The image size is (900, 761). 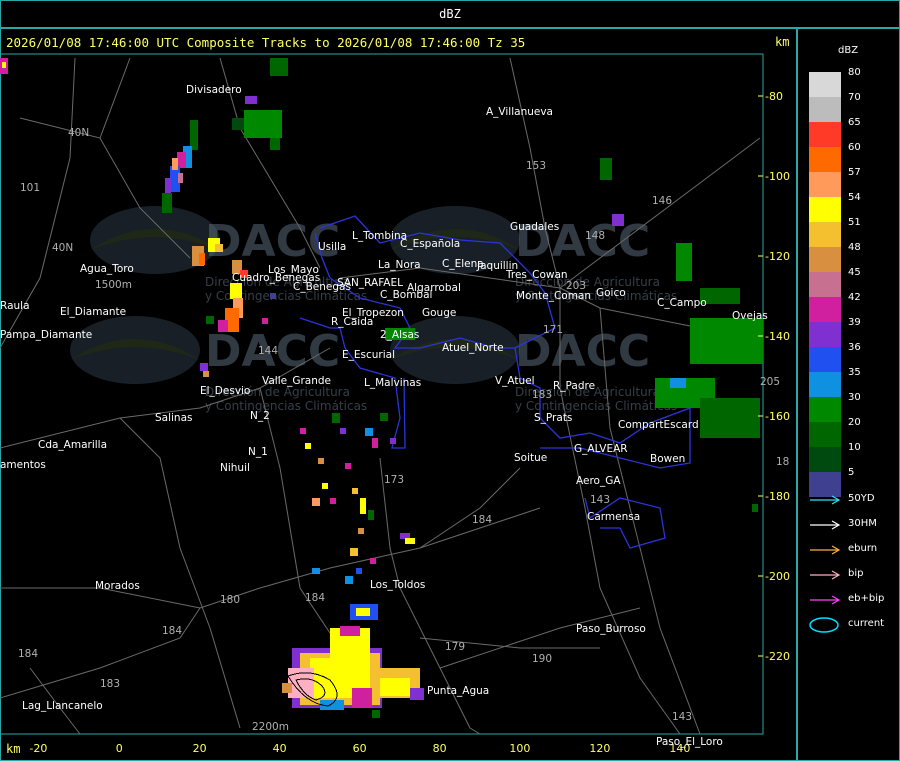 What do you see at coordinates (450, 14) in the screenshot?
I see `top-title: dBZ` at bounding box center [450, 14].